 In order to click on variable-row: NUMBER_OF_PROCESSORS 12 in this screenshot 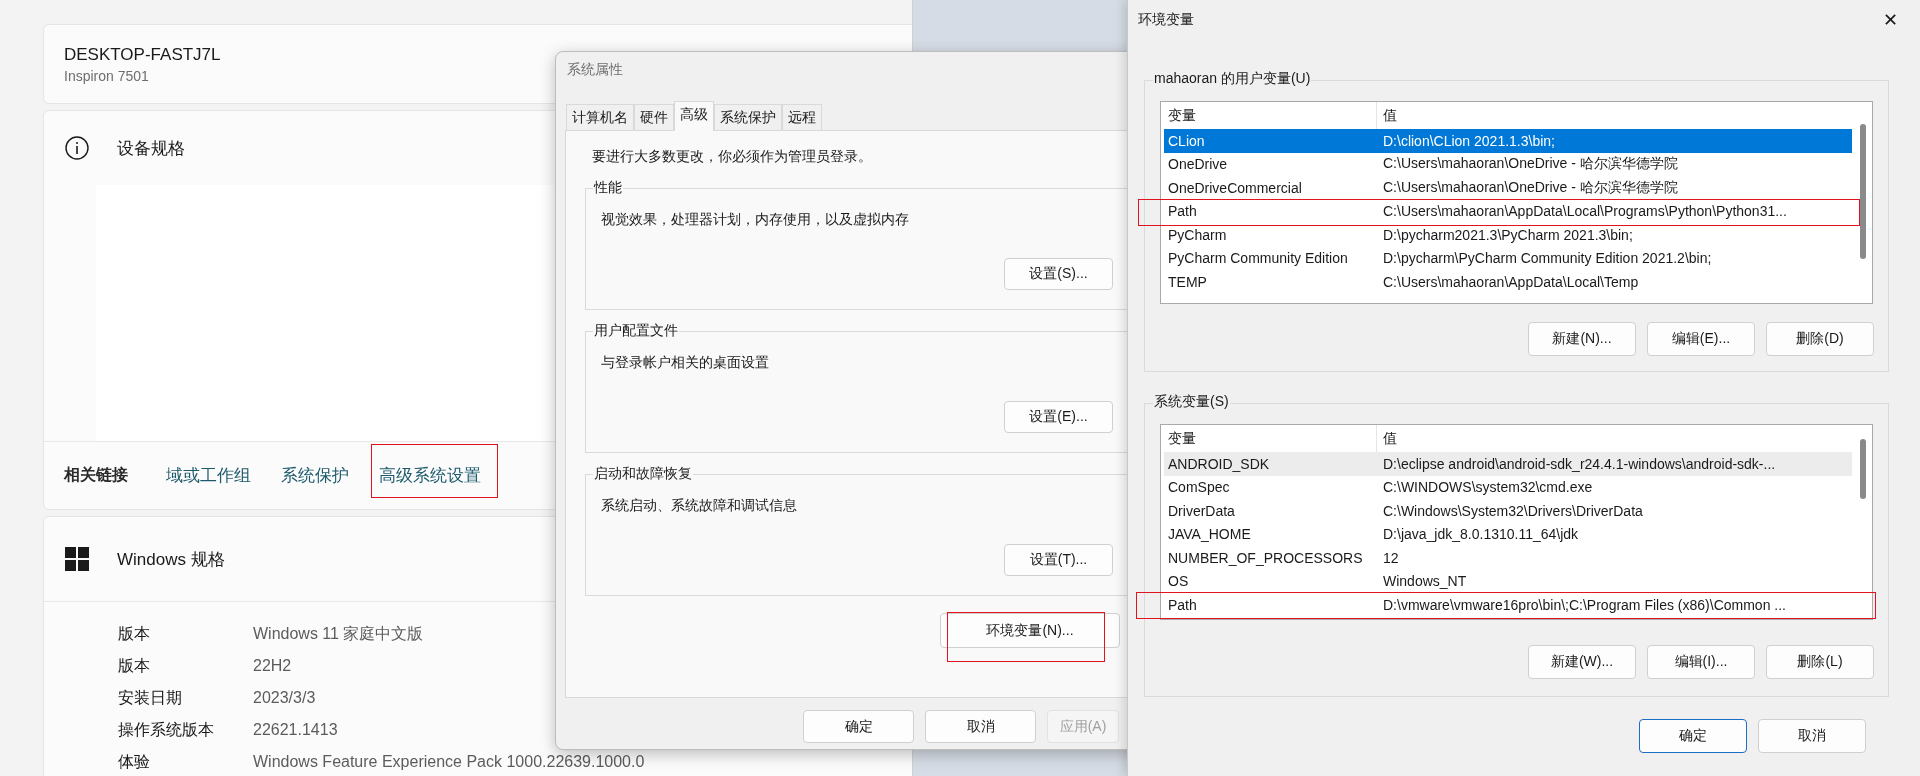, I will do `click(1508, 558)`.